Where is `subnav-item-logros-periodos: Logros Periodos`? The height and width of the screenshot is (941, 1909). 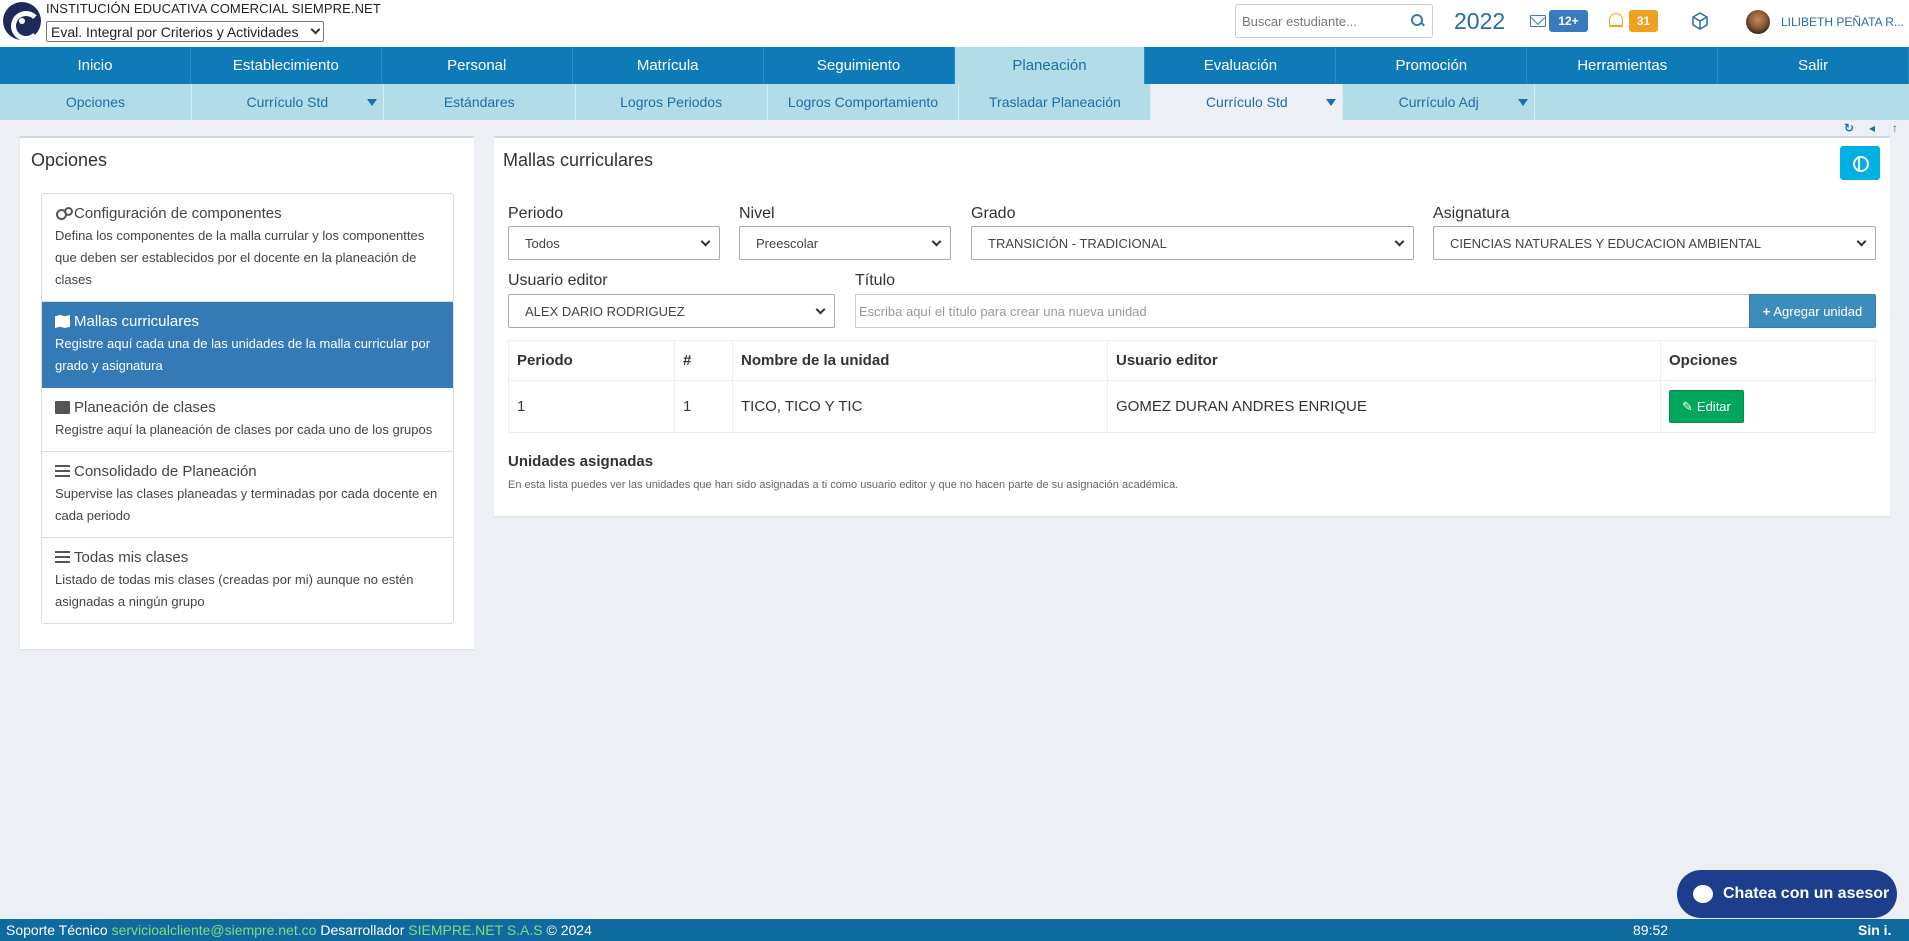 subnav-item-logros-periodos: Logros Periodos is located at coordinates (672, 102).